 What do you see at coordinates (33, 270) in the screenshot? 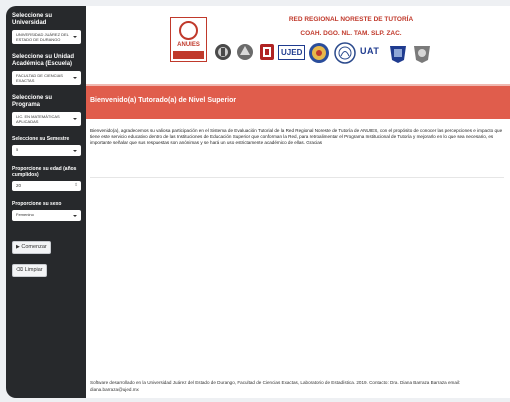
I see `clear-button-label: Limpiar` at bounding box center [33, 270].